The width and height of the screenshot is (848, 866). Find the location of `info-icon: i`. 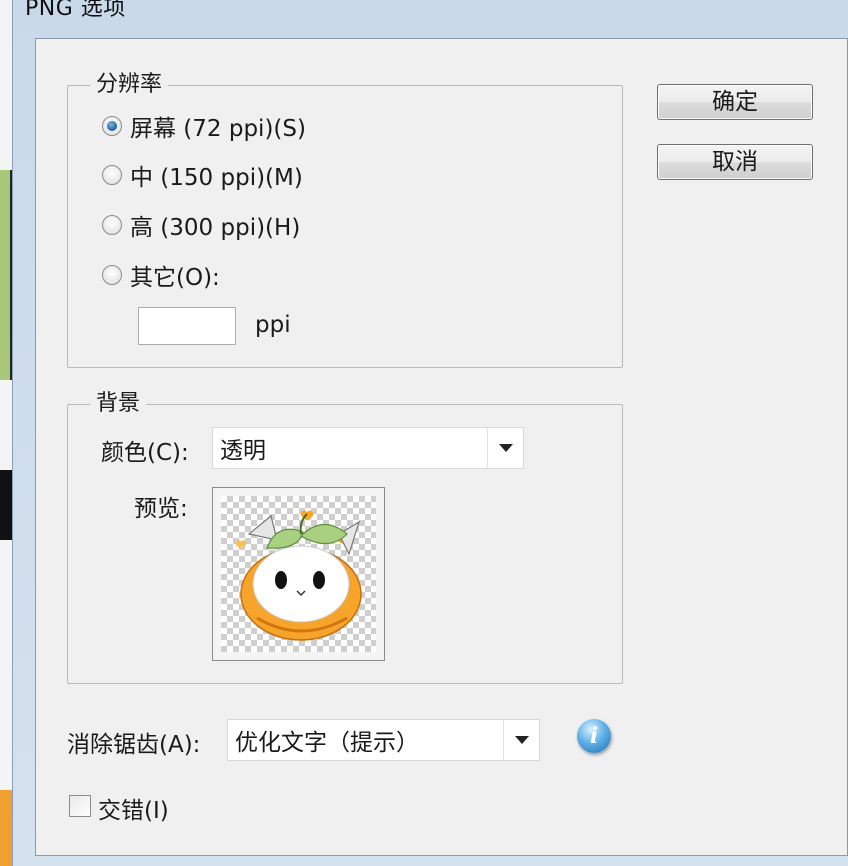

info-icon: i is located at coordinates (594, 736).